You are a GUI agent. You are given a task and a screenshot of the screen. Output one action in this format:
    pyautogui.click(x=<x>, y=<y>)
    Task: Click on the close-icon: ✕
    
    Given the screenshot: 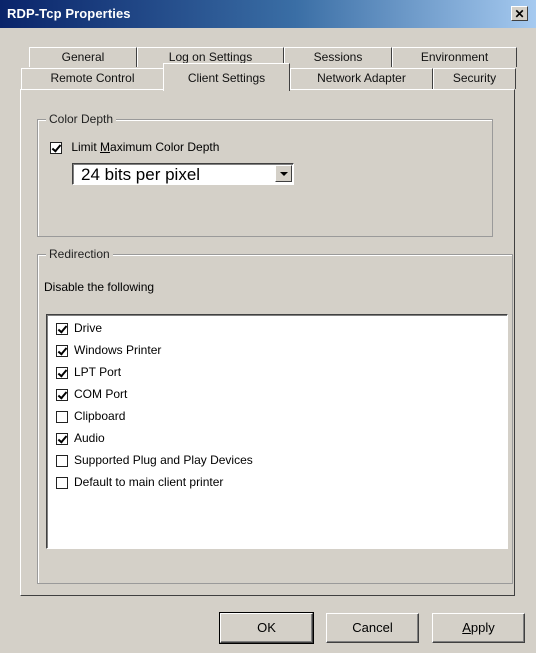 What is the action you would take?
    pyautogui.click(x=519, y=14)
    